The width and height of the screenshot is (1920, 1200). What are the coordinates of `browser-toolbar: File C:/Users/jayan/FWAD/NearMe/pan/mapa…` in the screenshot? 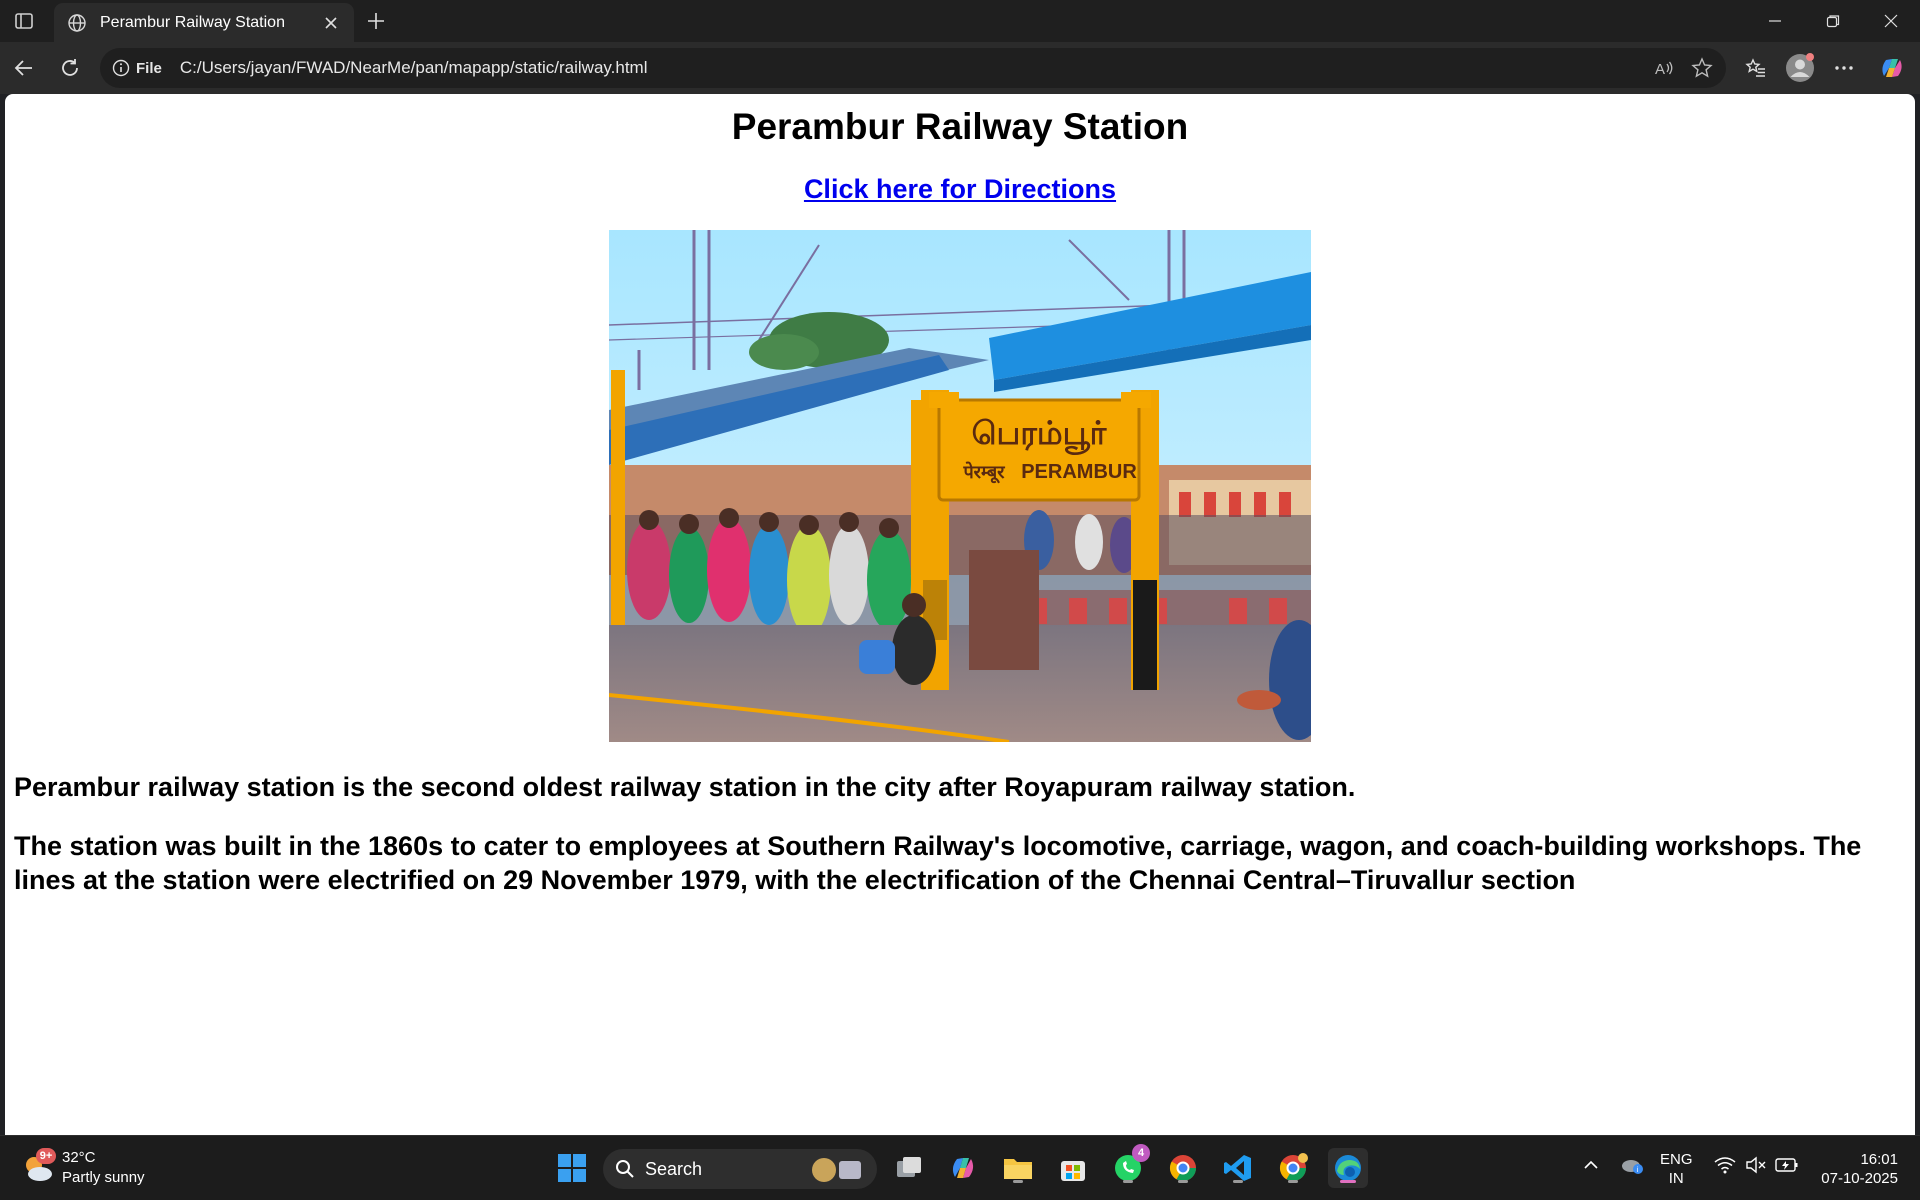 It's located at (960, 68).